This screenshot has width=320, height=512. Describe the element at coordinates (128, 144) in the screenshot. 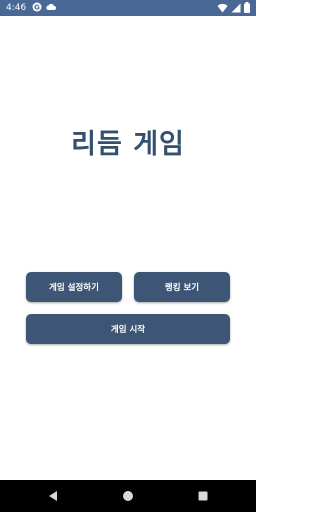

I see `page-title: 리듬 게임` at that location.